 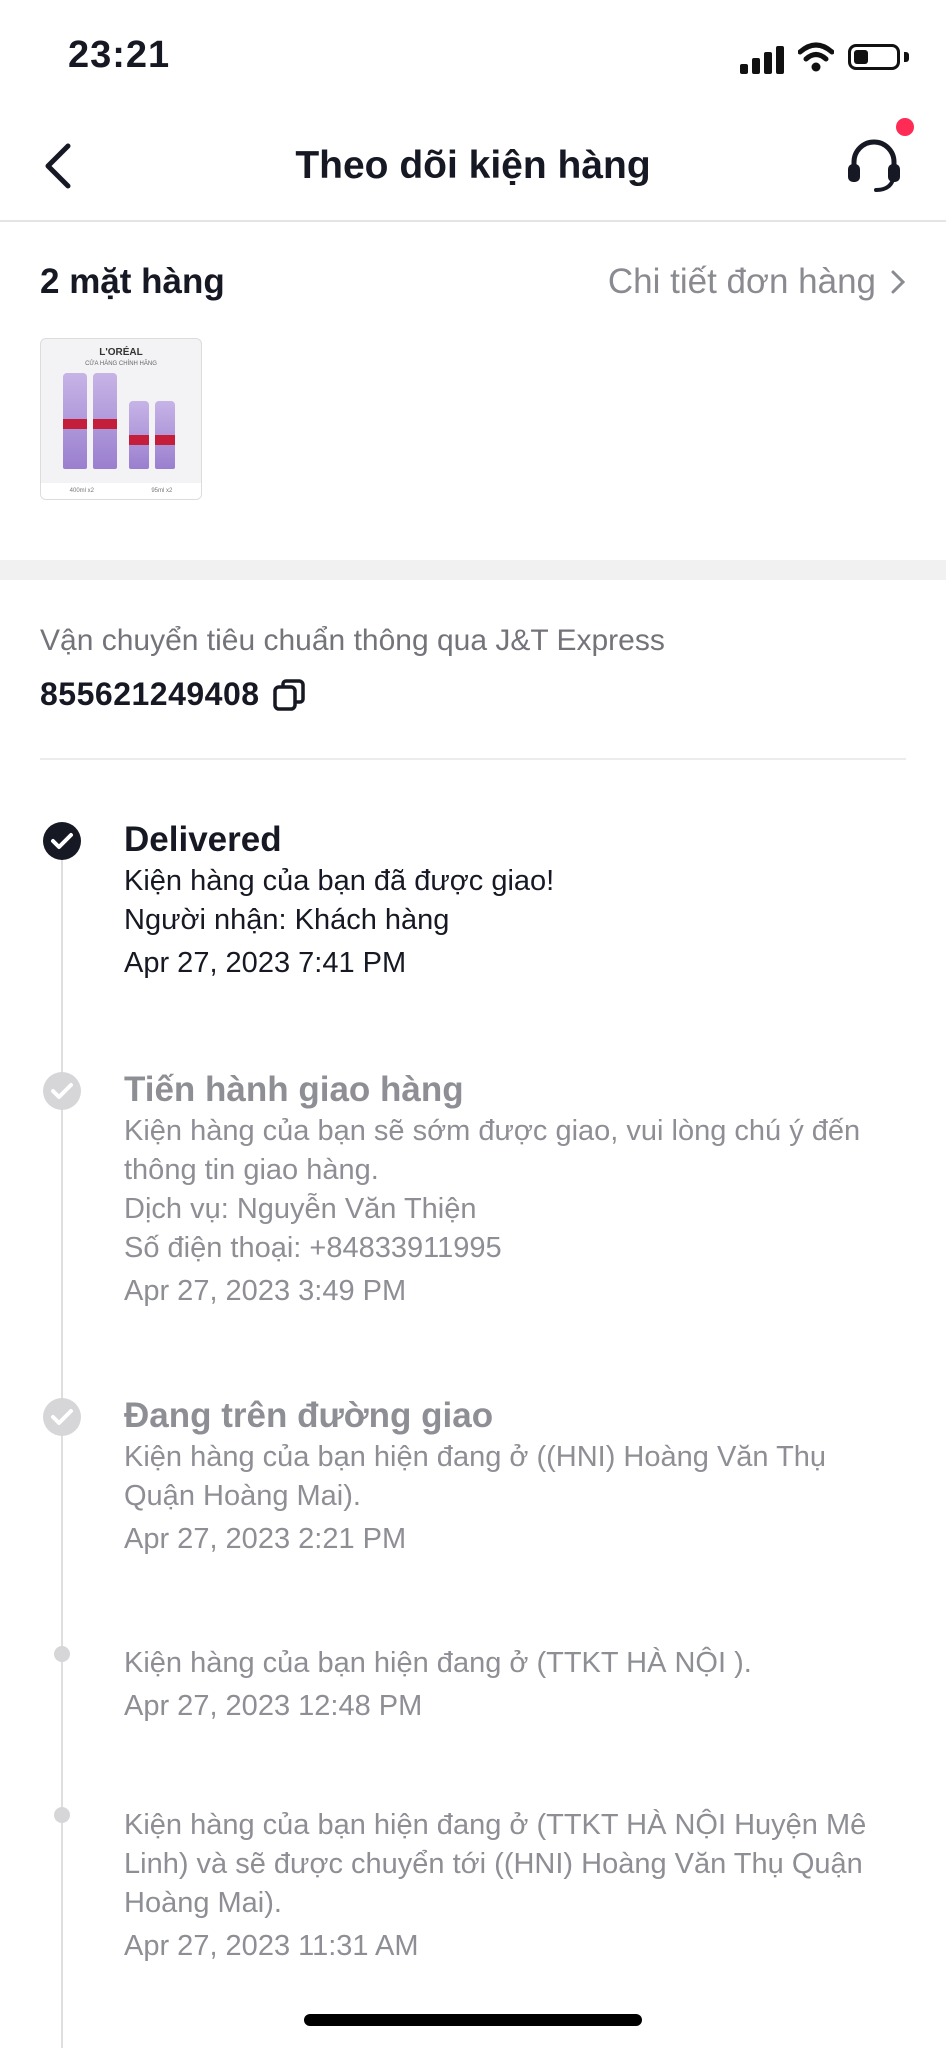 I want to click on thumb-size-b: 95ml x2, so click(x=162, y=491).